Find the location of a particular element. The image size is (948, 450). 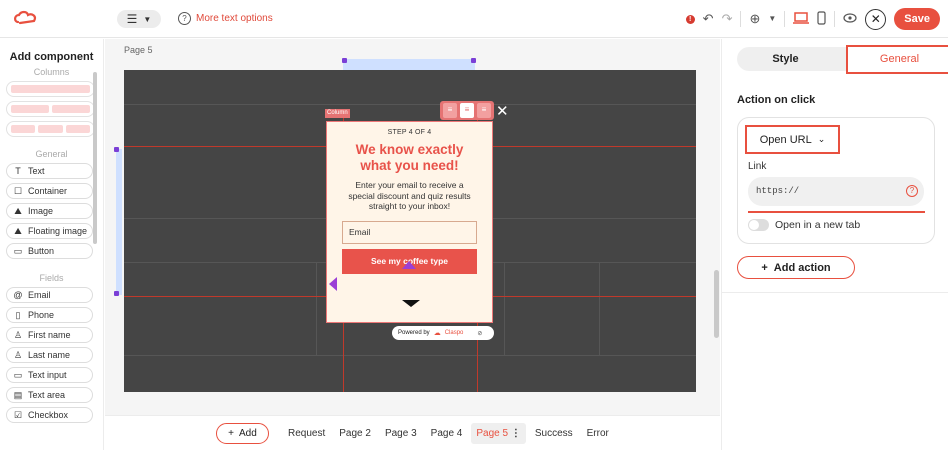

close-icon: ✕ is located at coordinates (876, 19).